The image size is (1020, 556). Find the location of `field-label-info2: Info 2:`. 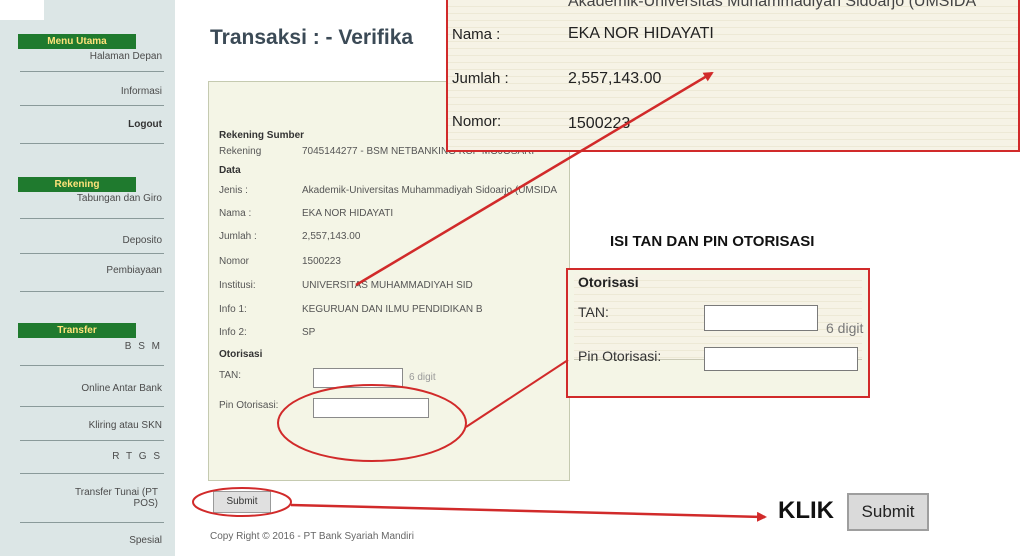

field-label-info2: Info 2: is located at coordinates (233, 332).